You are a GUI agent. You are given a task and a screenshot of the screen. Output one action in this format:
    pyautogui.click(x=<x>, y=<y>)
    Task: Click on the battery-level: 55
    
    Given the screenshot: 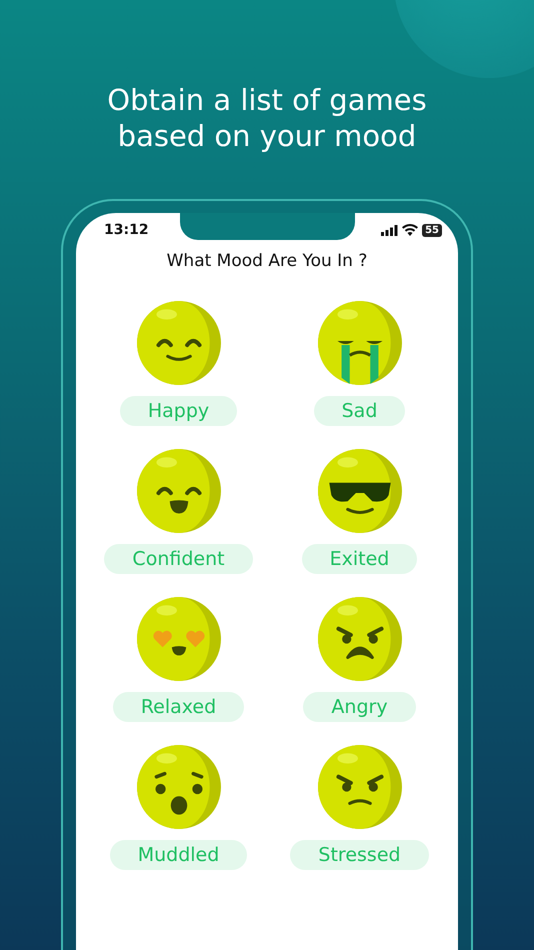 What is the action you would take?
    pyautogui.click(x=432, y=230)
    